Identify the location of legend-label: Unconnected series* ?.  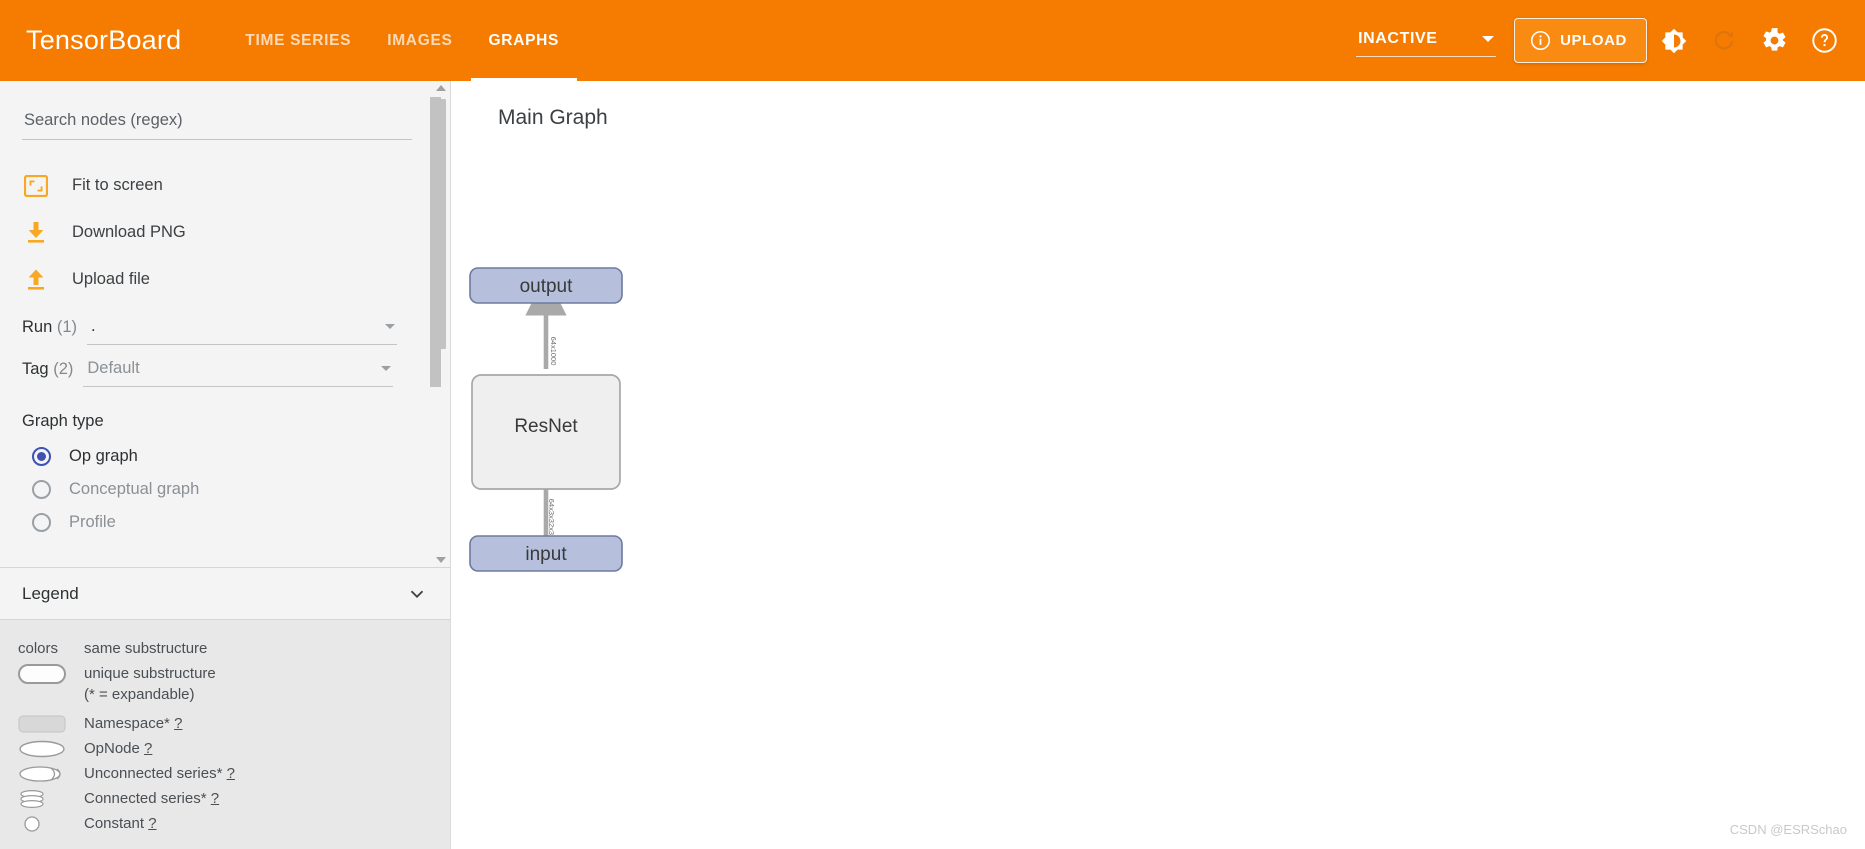
(159, 773).